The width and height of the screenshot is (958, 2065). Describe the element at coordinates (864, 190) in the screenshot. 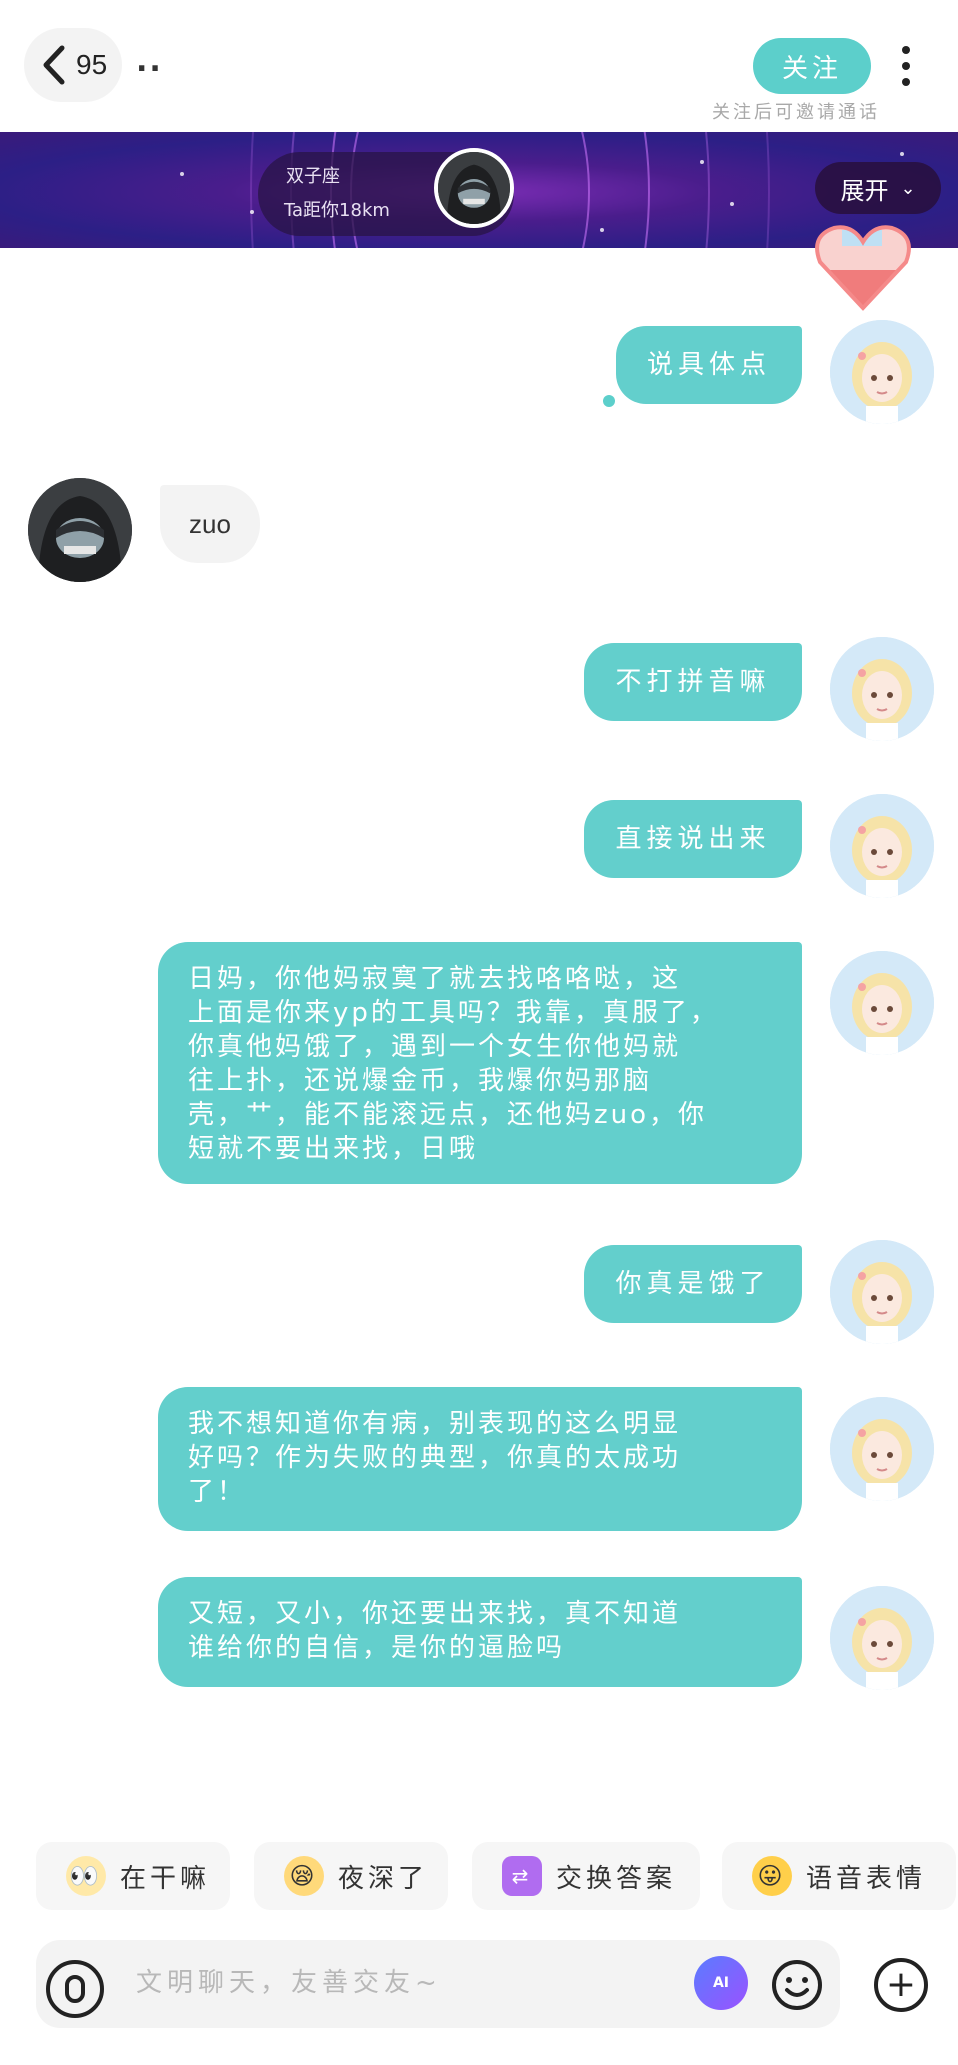

I see `expand-label: 展开` at that location.